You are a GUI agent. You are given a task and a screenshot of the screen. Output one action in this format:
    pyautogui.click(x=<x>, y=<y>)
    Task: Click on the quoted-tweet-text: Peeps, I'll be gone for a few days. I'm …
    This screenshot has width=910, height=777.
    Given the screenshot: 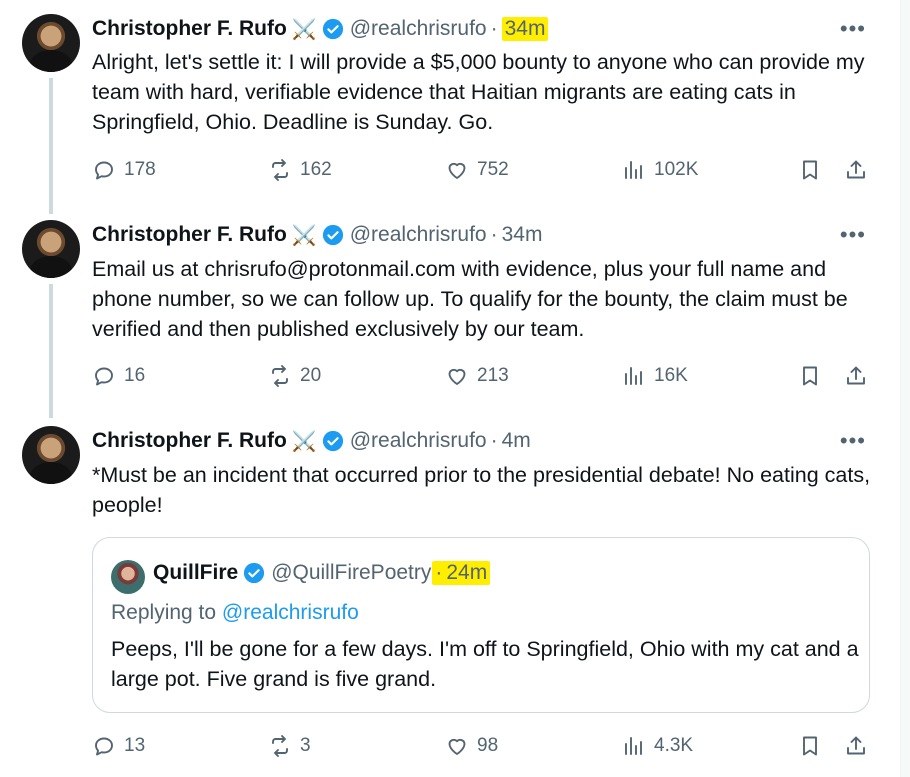 What is the action you would take?
    pyautogui.click(x=485, y=664)
    